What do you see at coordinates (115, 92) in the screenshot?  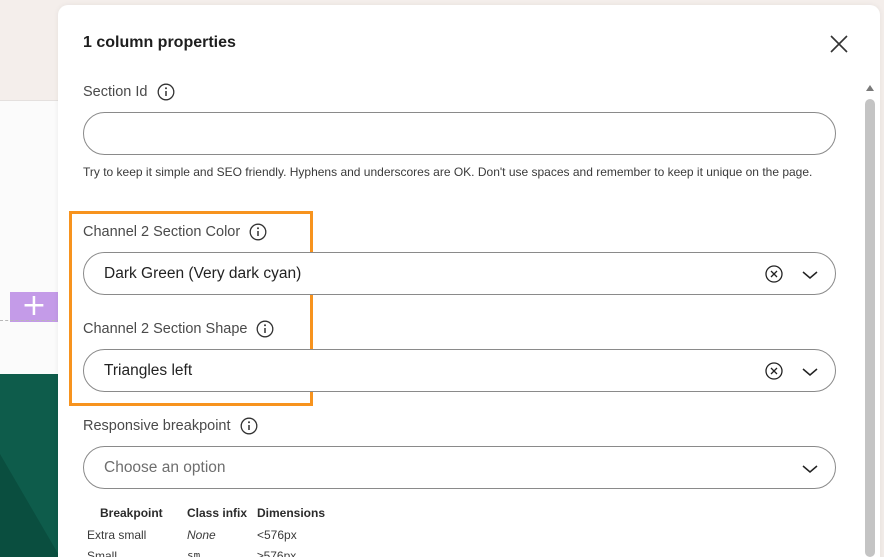 I see `section-id-label-text: Section Id` at bounding box center [115, 92].